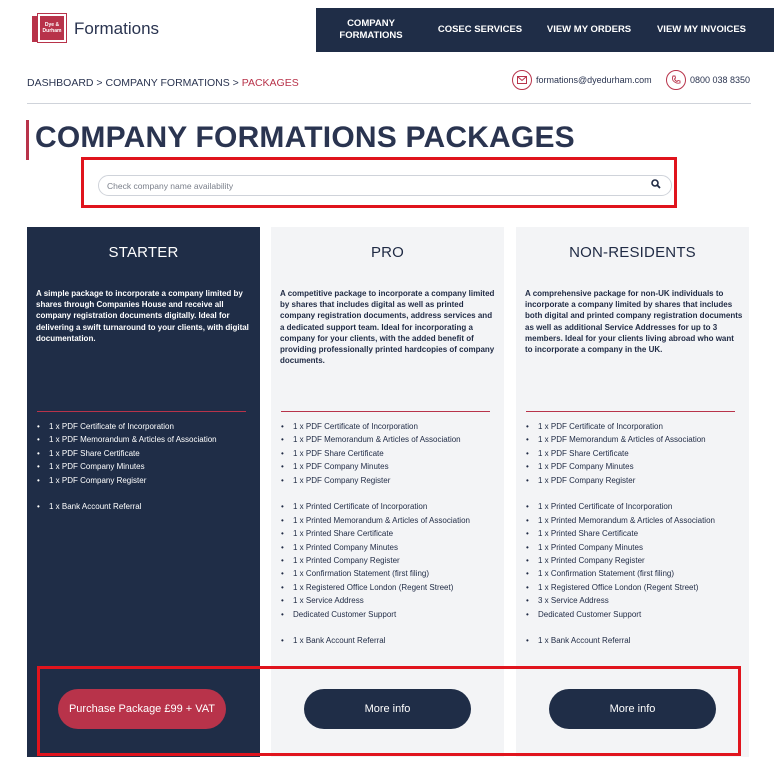 Image resolution: width=774 pixels, height=774 pixels. Describe the element at coordinates (720, 80) in the screenshot. I see `contact-phone-text: 0800 038 8350` at that location.